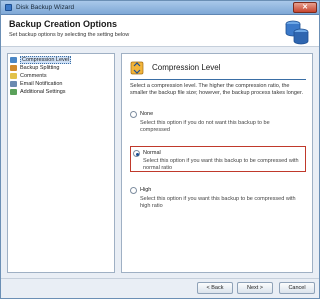 This screenshot has width=320, height=299. What do you see at coordinates (305, 7) in the screenshot?
I see `close-button: ✕` at bounding box center [305, 7].